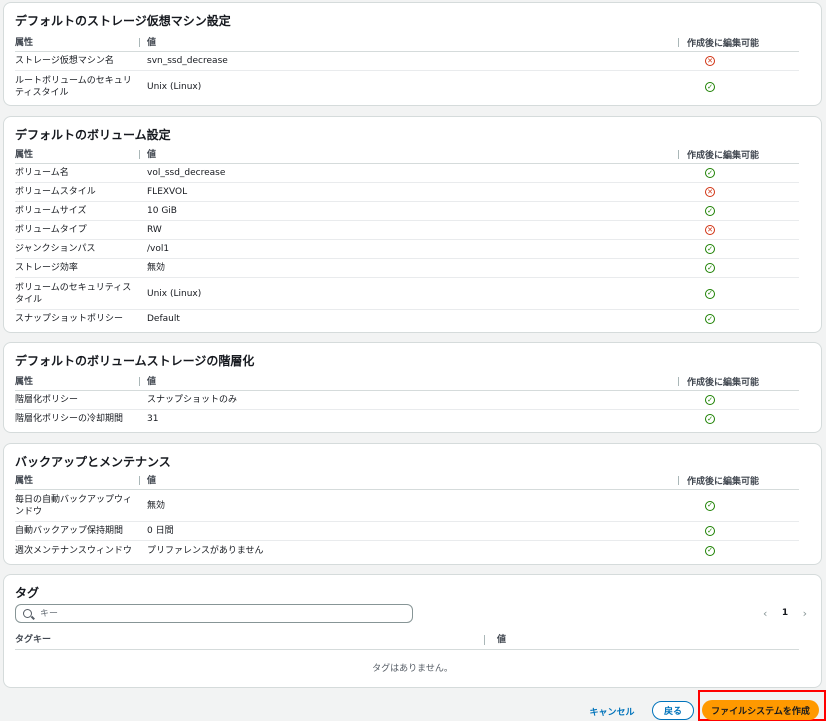 This screenshot has height=721, width=826. What do you see at coordinates (160, 531) in the screenshot?
I see `row-value: 0 日間` at bounding box center [160, 531].